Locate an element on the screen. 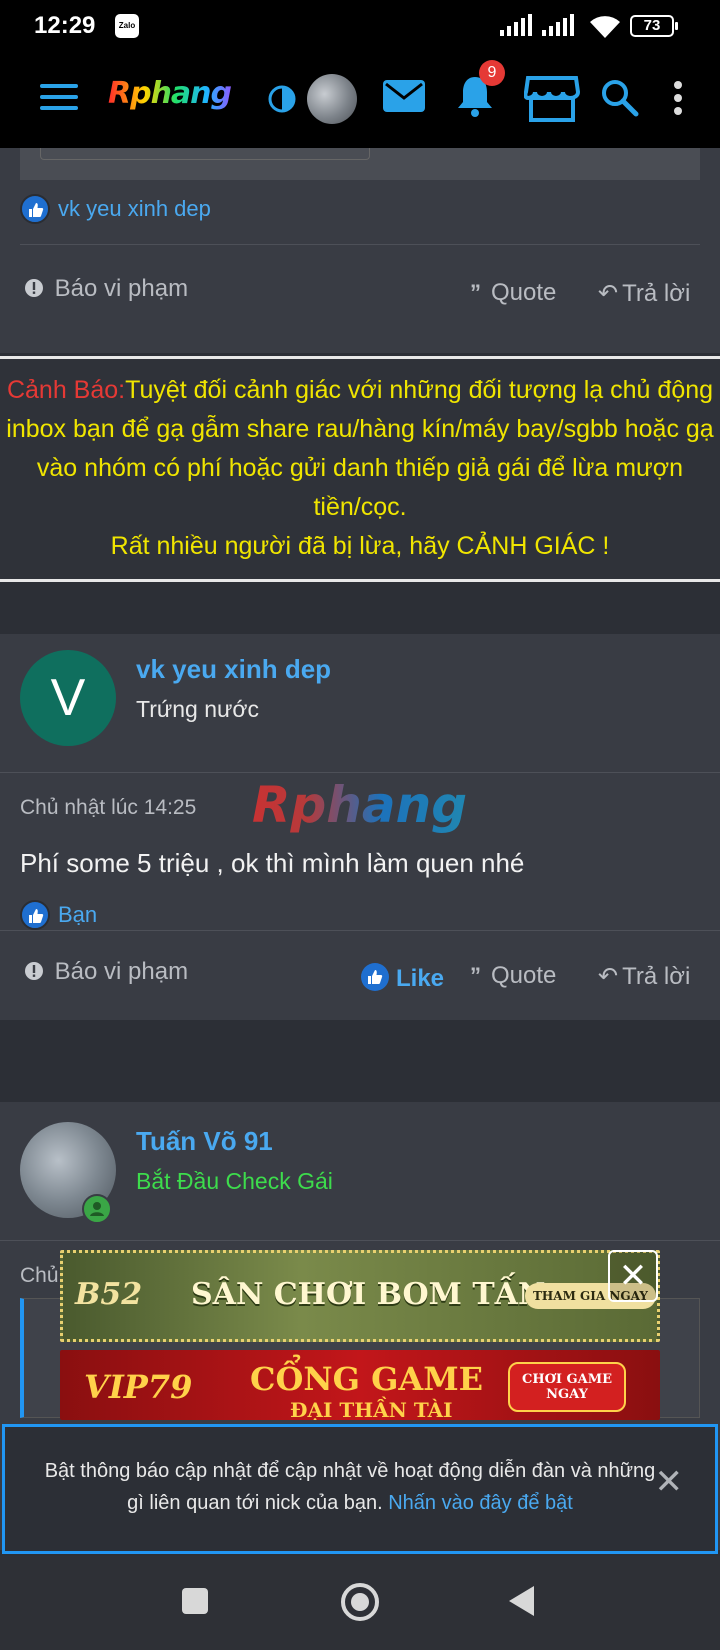 The height and width of the screenshot is (1650, 720). post-author-name: Tuấn Võ 91 is located at coordinates (204, 1141).